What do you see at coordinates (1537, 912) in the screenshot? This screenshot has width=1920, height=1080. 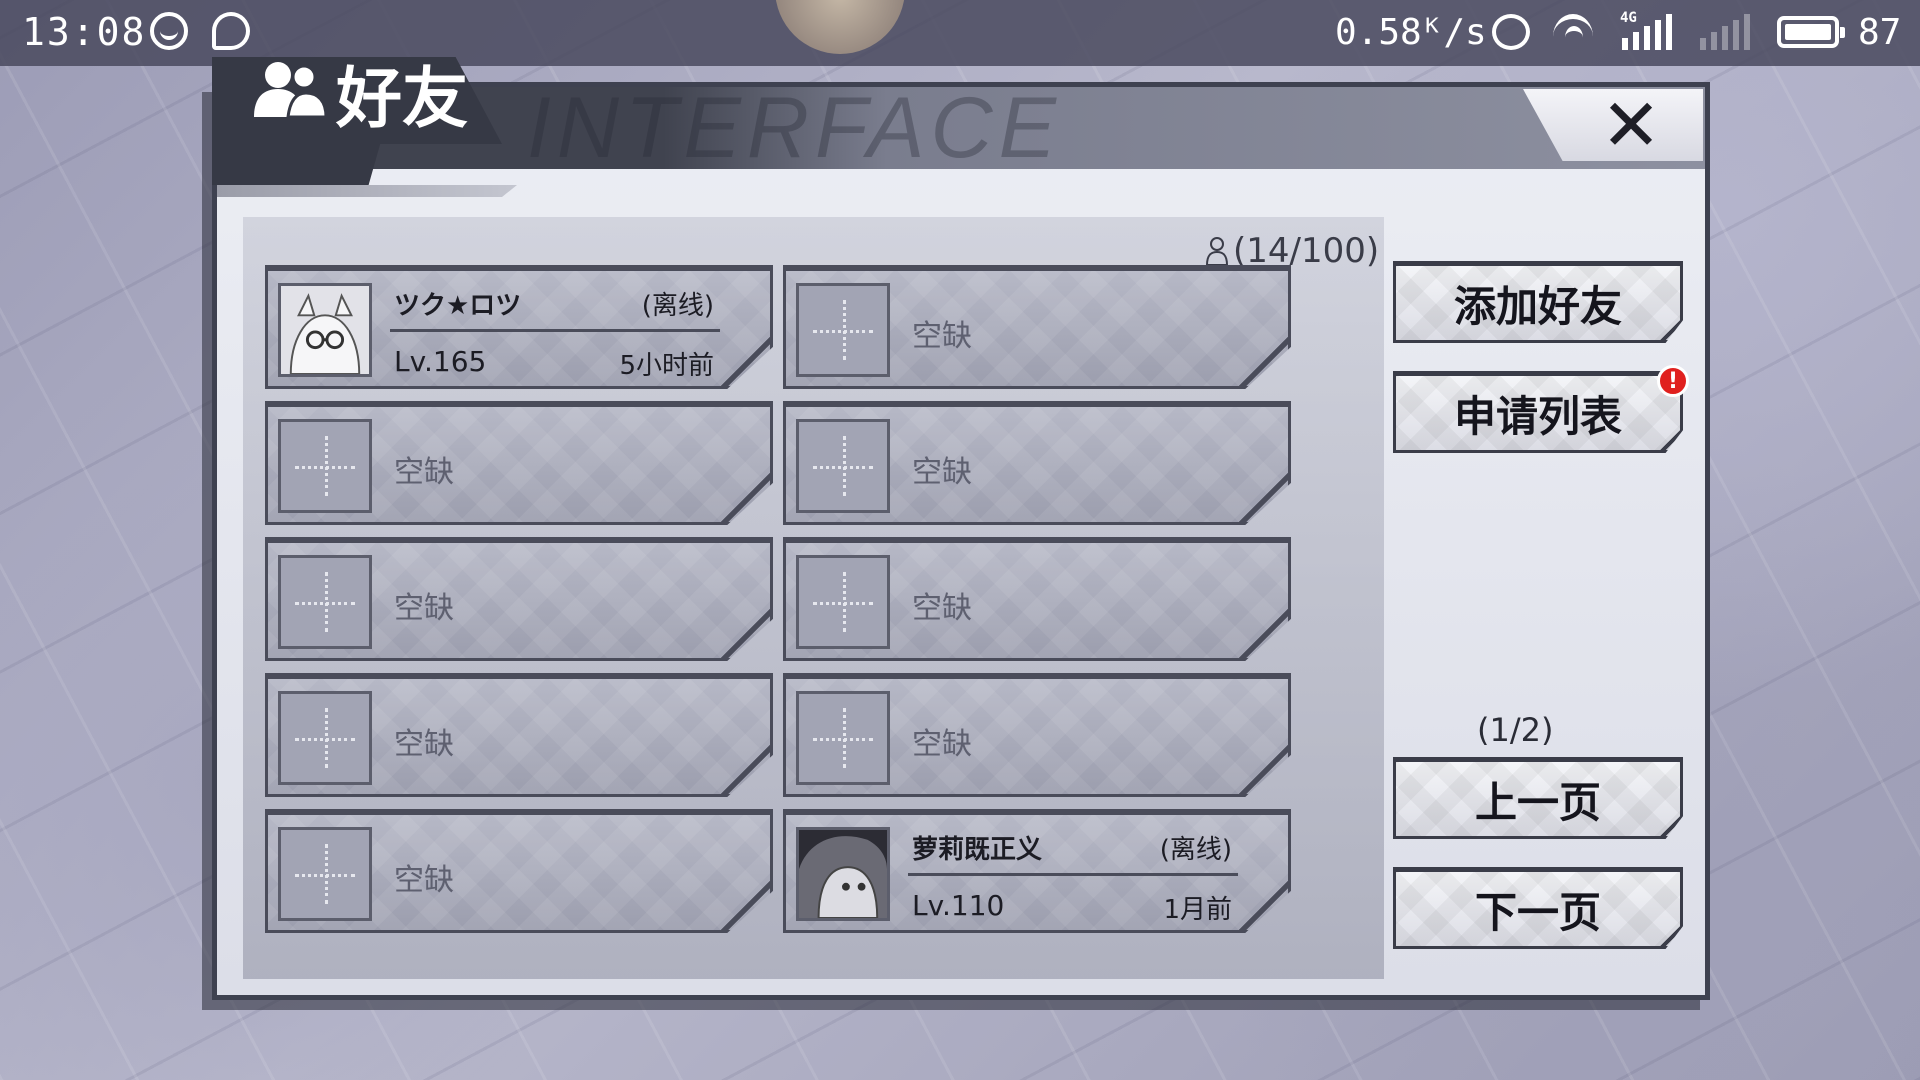 I see `next-page-label: 下一页` at bounding box center [1537, 912].